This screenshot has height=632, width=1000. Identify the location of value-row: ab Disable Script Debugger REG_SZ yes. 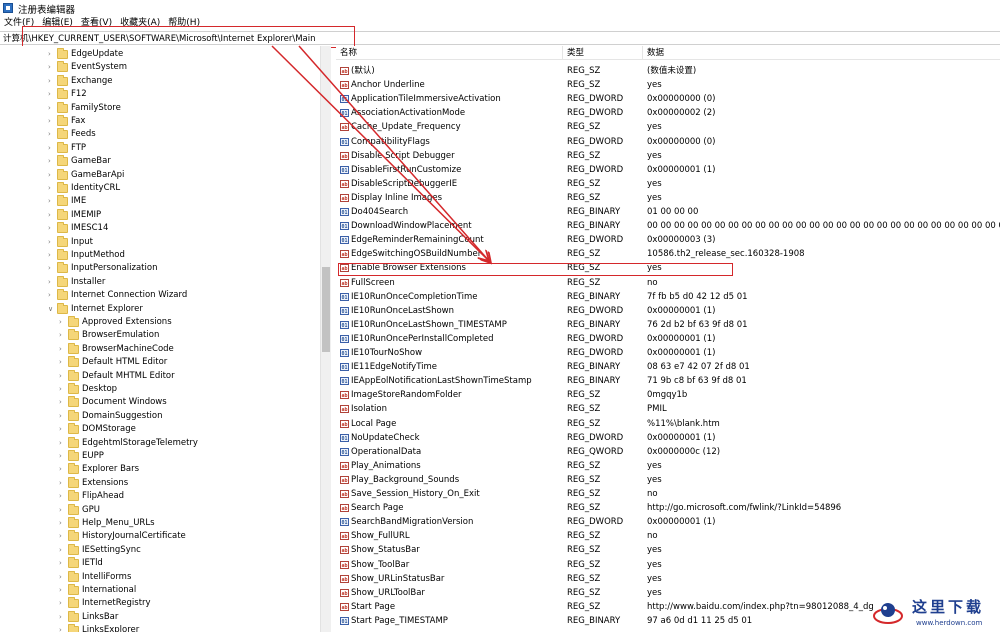
(668, 156).